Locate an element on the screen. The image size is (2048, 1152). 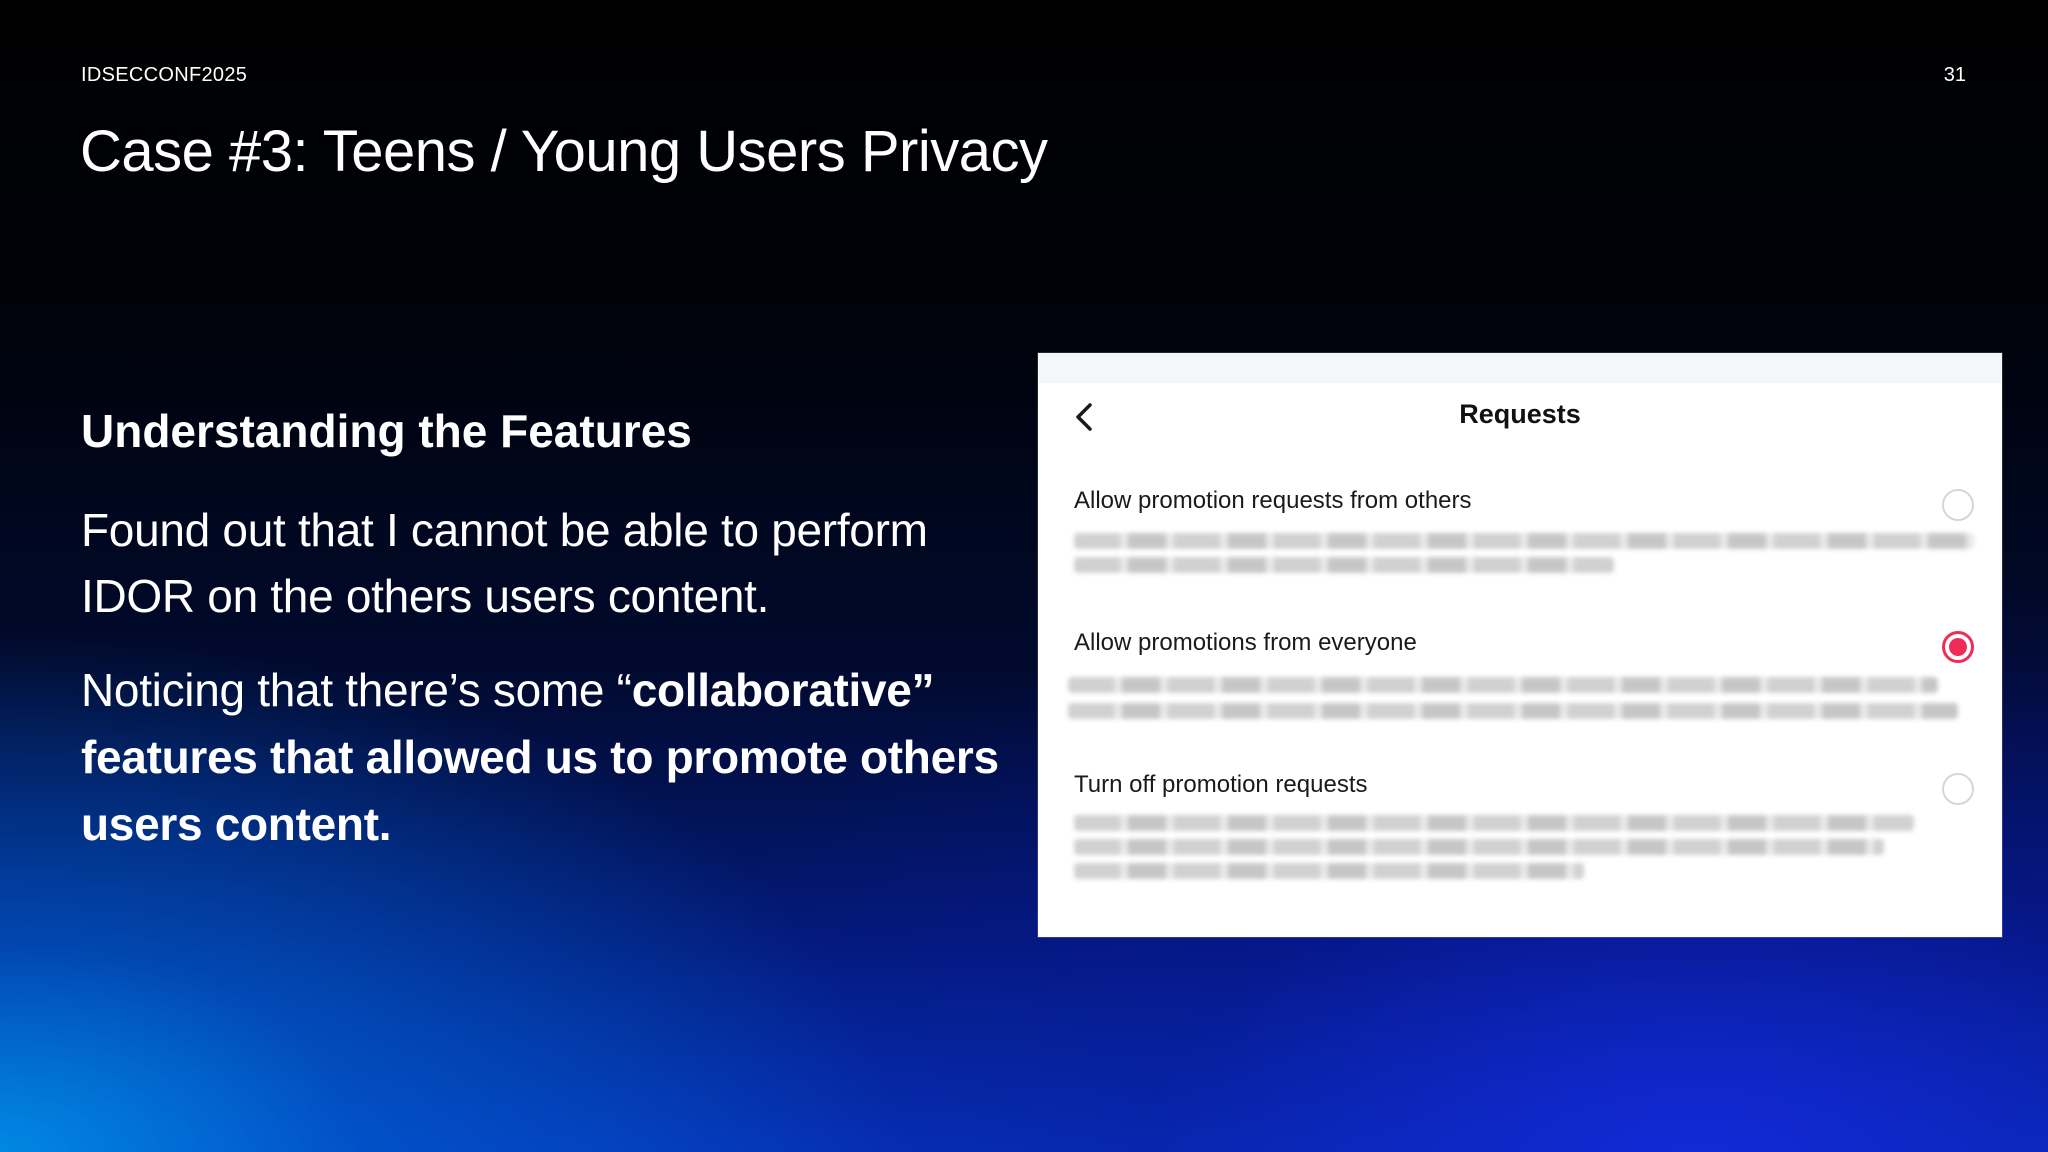
status-strip is located at coordinates (1520, 368).